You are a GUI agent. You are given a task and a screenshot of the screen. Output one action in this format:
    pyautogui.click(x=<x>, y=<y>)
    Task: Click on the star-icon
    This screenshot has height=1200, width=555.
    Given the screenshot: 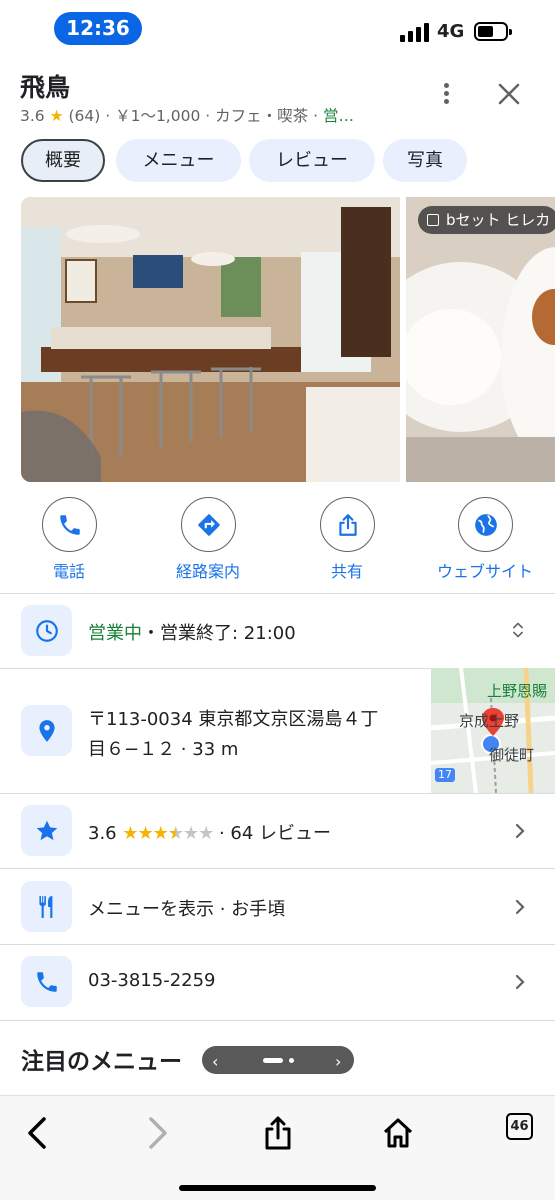 What is the action you would take?
    pyautogui.click(x=47, y=830)
    